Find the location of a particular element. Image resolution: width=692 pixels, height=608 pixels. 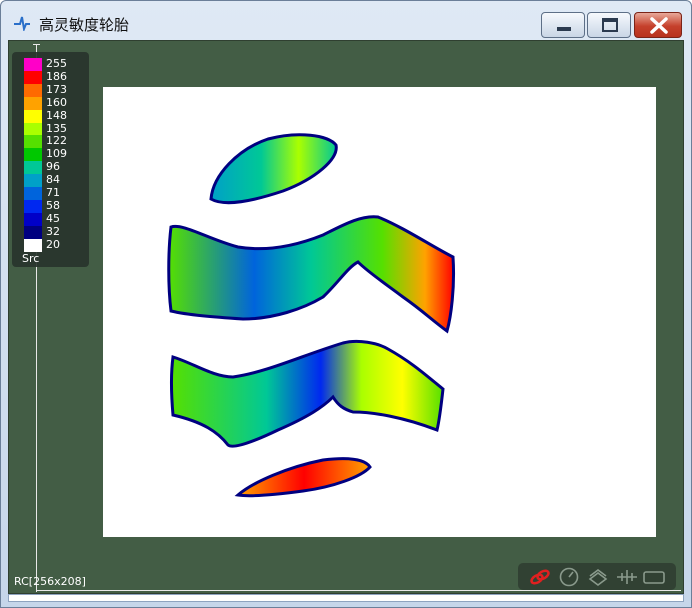

link-icon is located at coordinates (540, 577).